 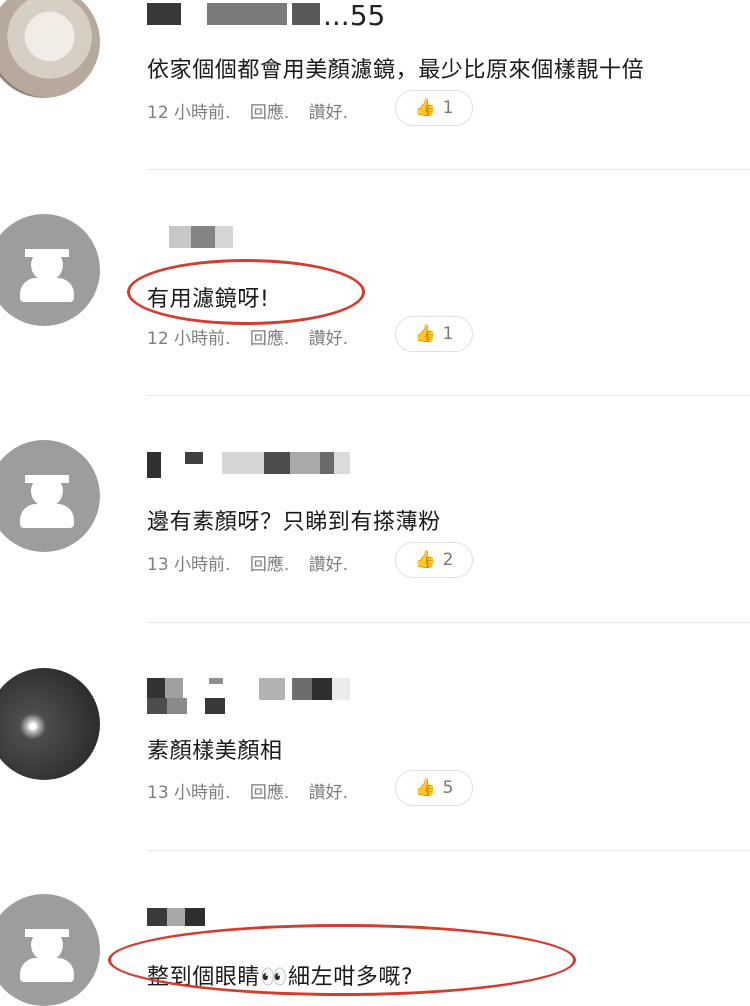 I want to click on username-tail: ...55, so click(x=354, y=16).